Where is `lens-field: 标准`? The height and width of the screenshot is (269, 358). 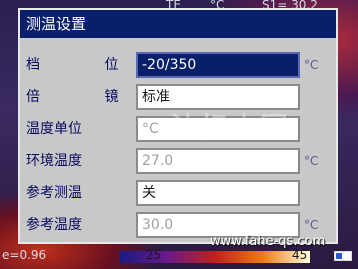
lens-field: 标准 is located at coordinates (218, 97).